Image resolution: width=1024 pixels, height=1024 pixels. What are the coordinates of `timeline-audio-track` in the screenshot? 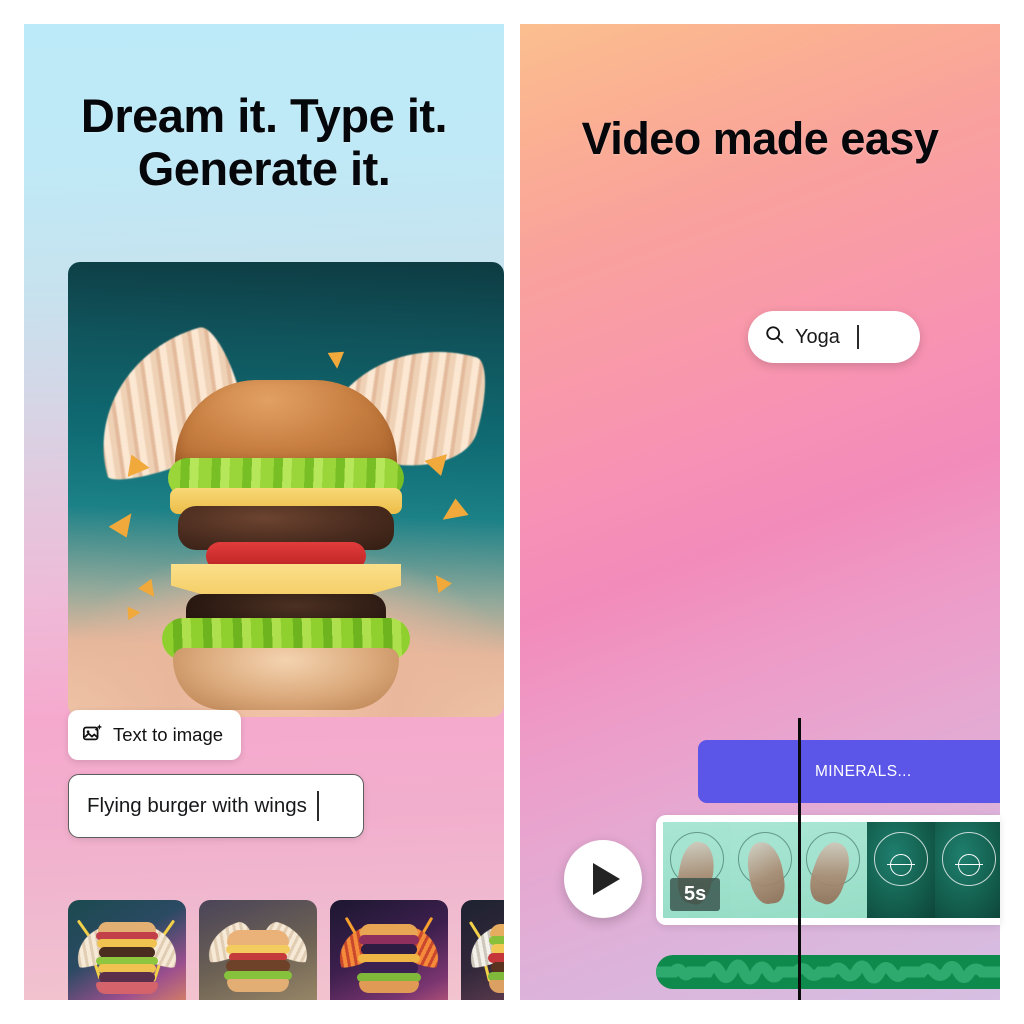 It's located at (828, 972).